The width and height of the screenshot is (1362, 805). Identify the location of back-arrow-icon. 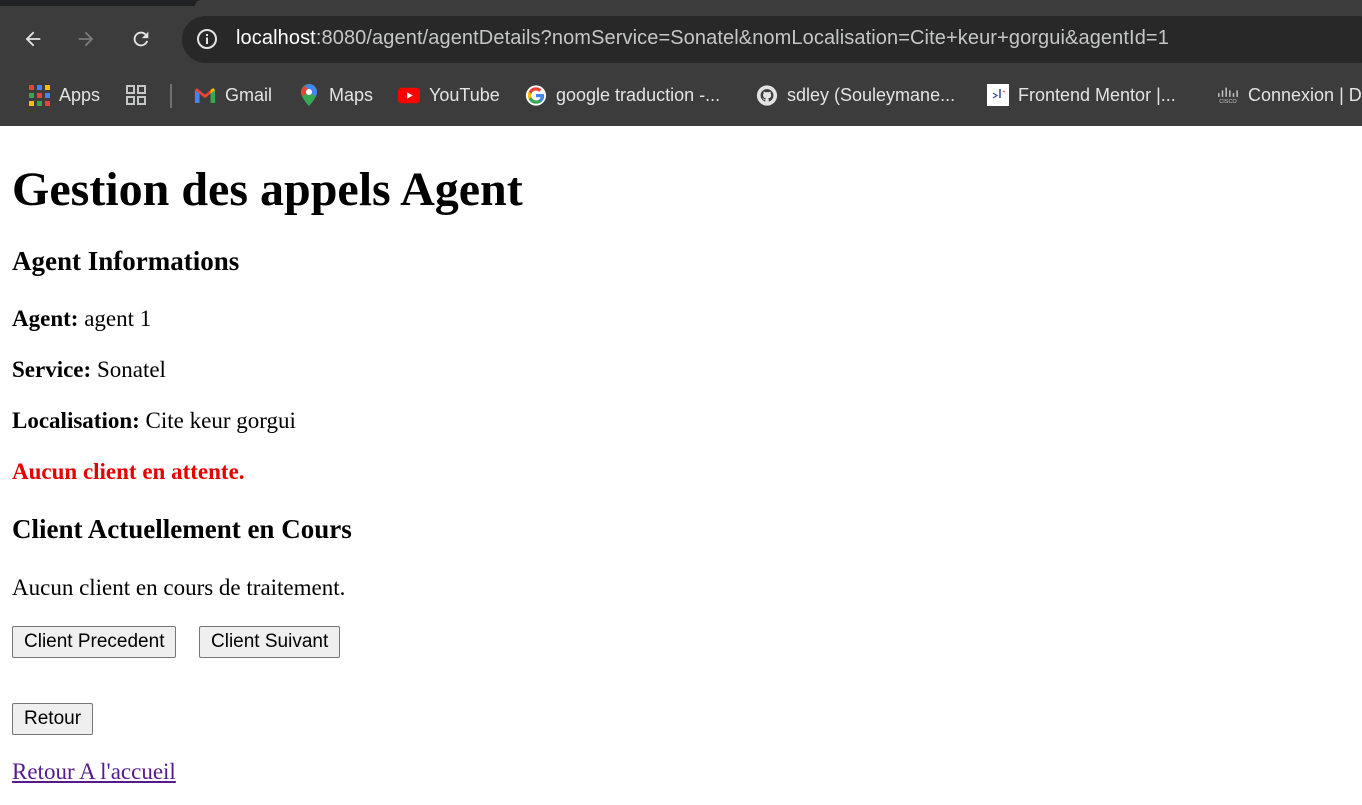
(33, 39).